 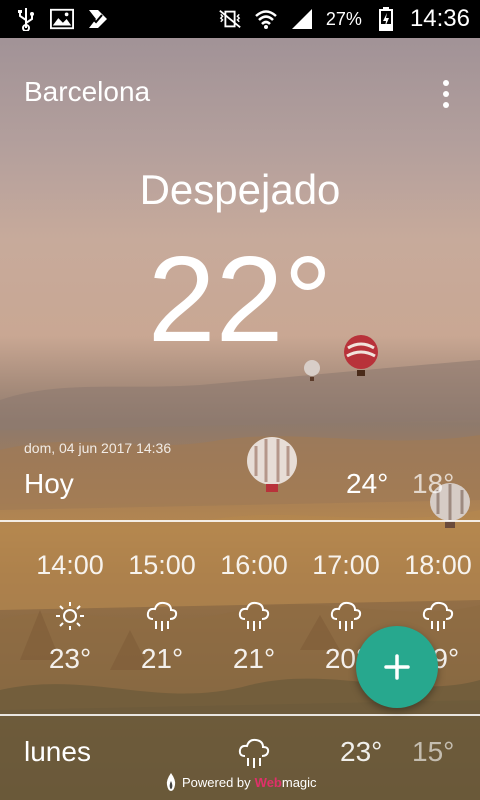 I want to click on powered-prefix: Powered by, so click(x=216, y=782).